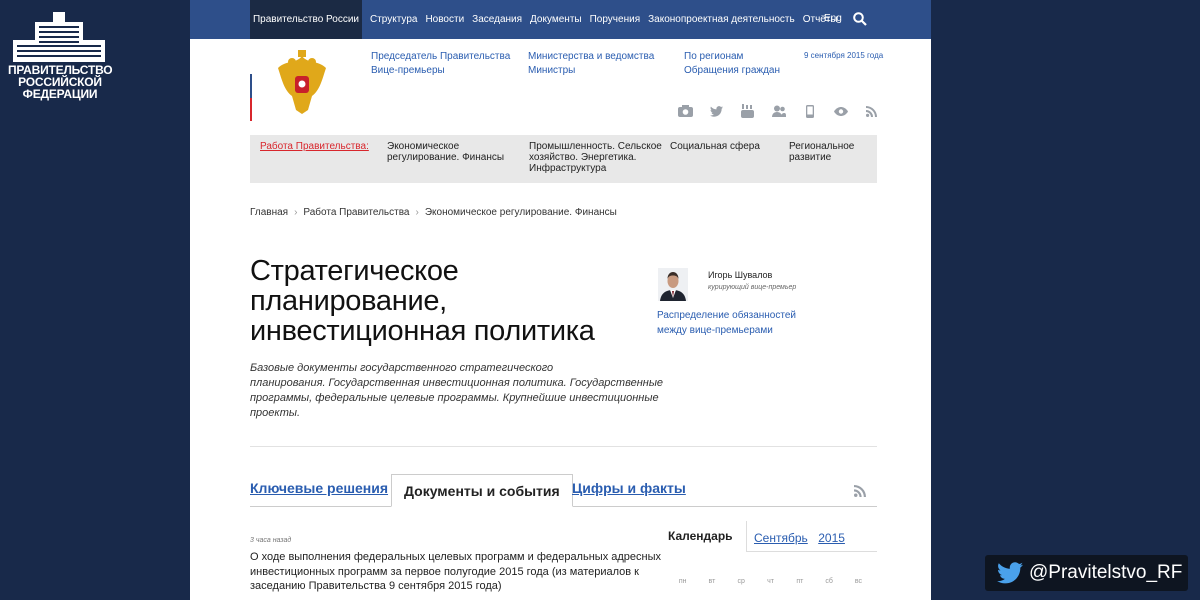  What do you see at coordinates (423, 146) in the screenshot?
I see `work-category-line: Экономическое` at bounding box center [423, 146].